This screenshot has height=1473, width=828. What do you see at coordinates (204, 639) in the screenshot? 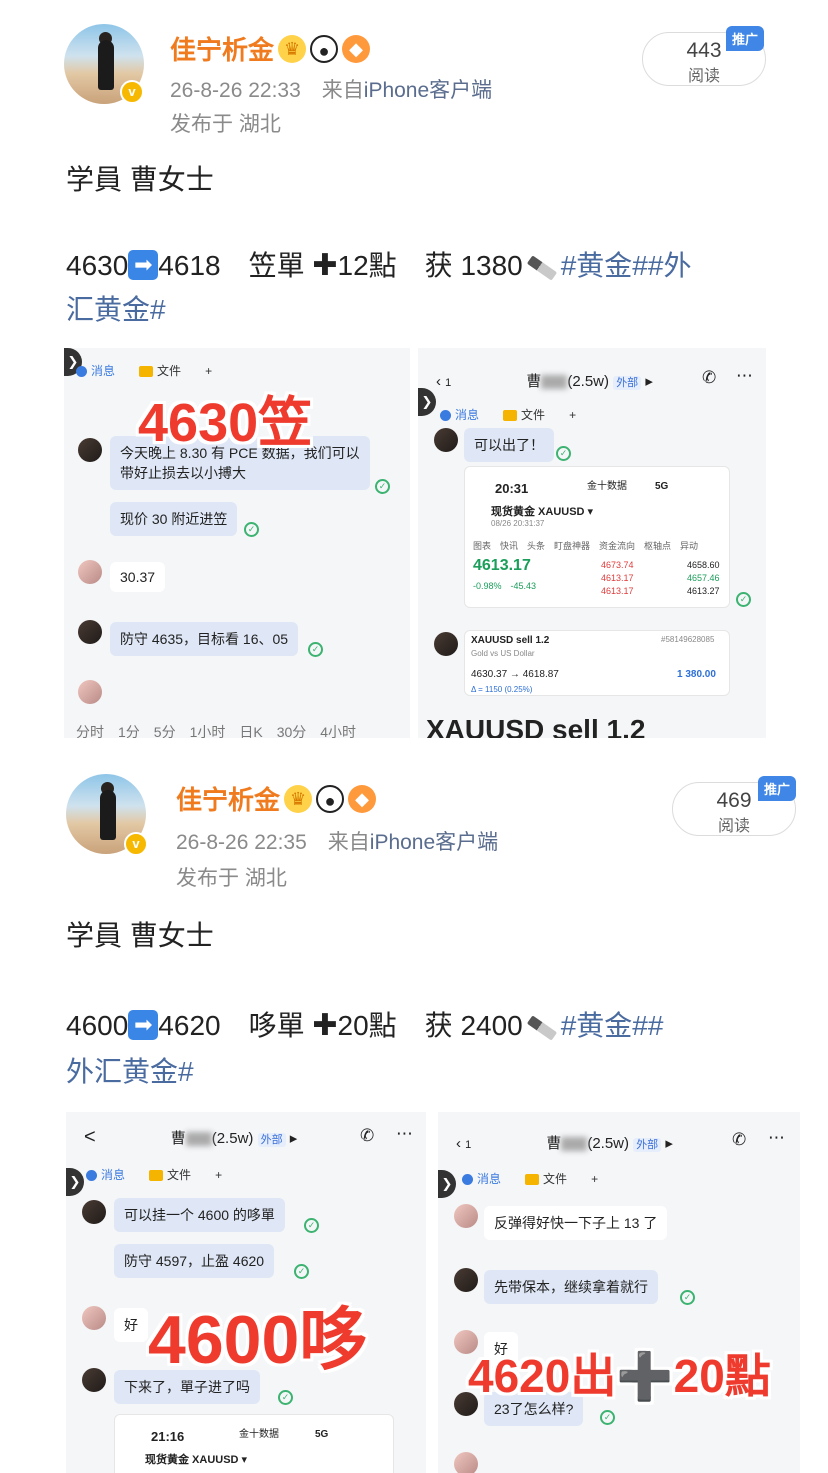
I see `chat-bubble: 防守 4635，目标看 16、05` at bounding box center [204, 639].